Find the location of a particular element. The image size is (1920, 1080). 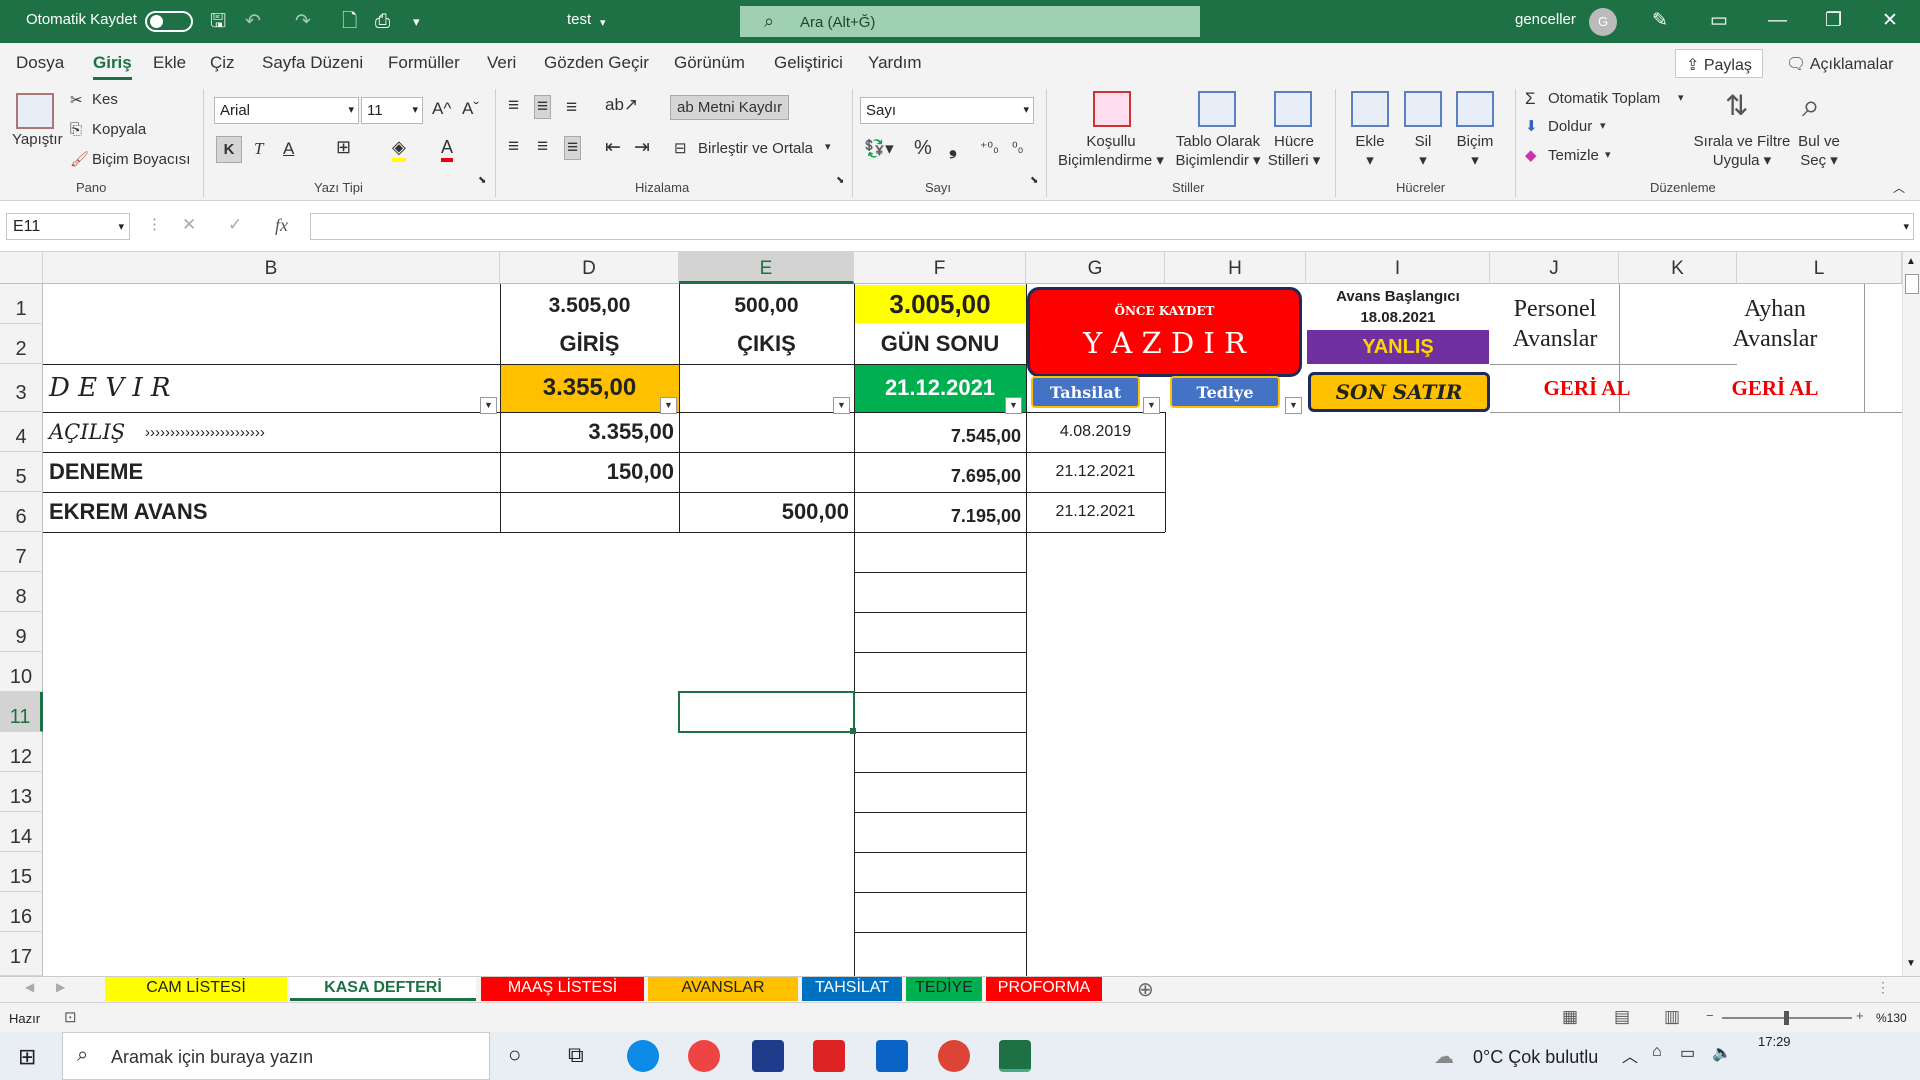

font-name-select: Arial ▾ is located at coordinates (286, 110).